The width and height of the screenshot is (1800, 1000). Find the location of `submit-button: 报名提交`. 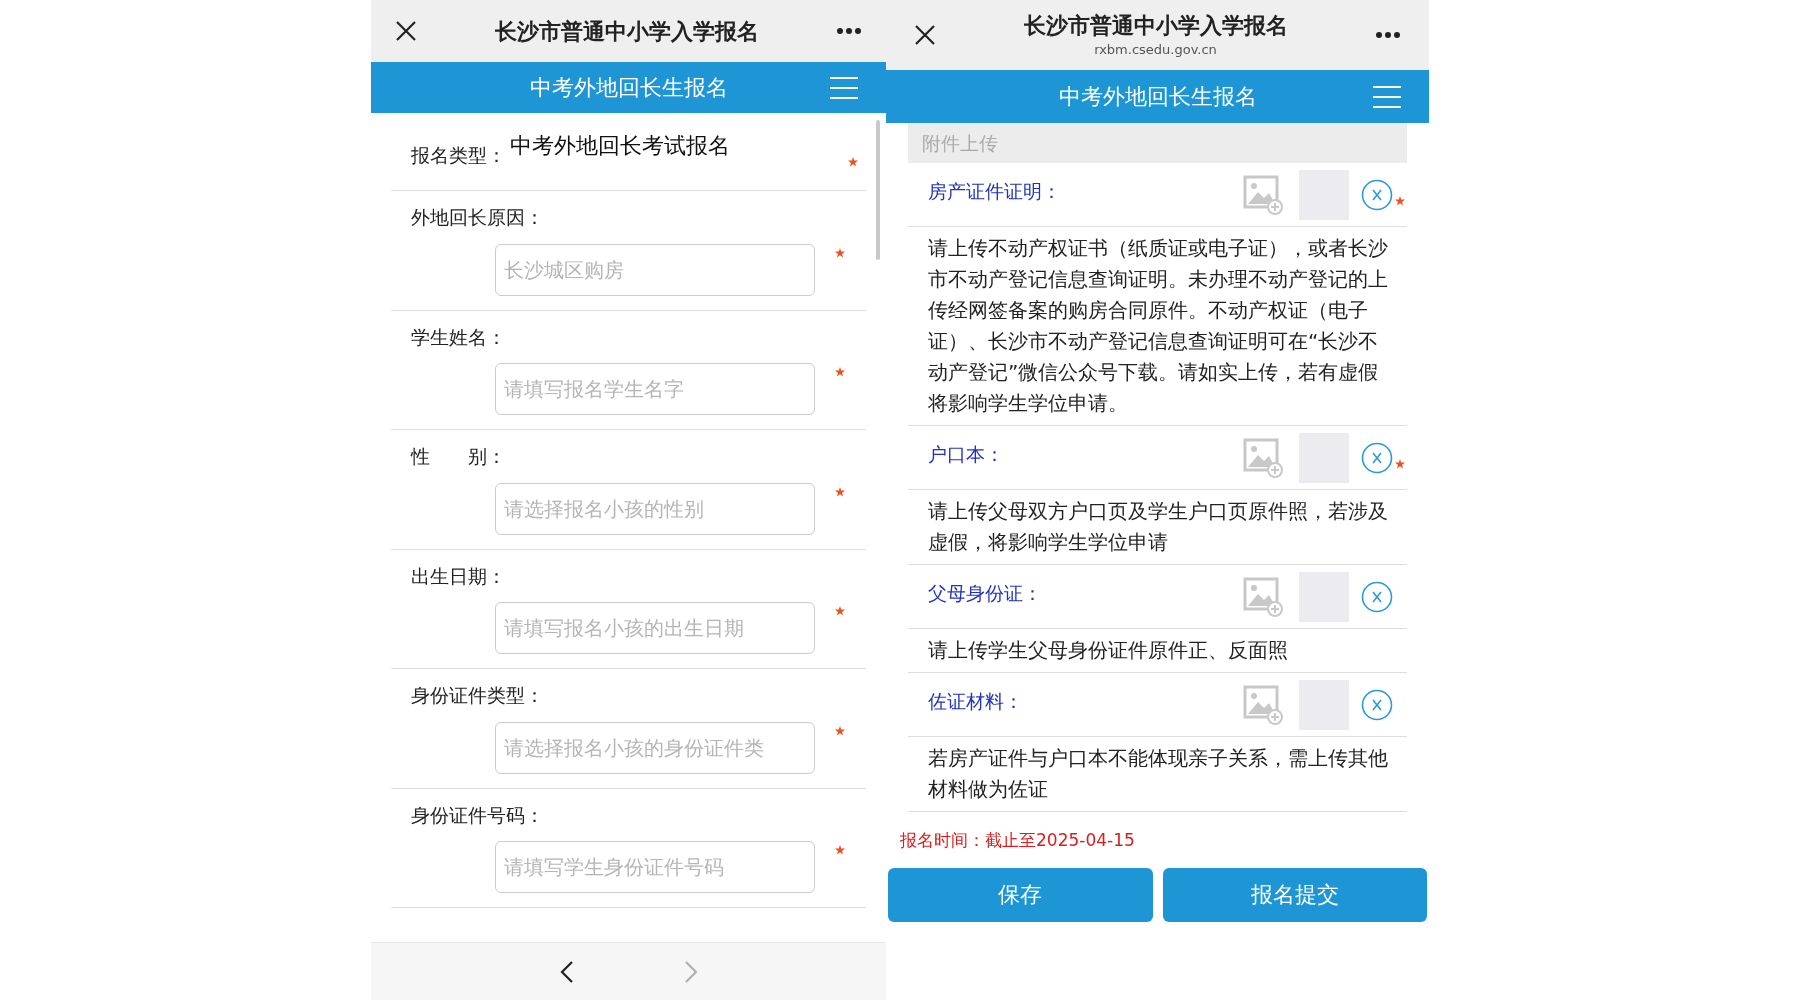

submit-button: 报名提交 is located at coordinates (1294, 894).